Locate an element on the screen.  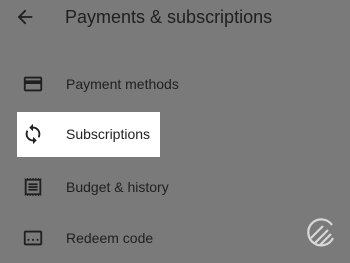
gift-card-icon is located at coordinates (33, 238).